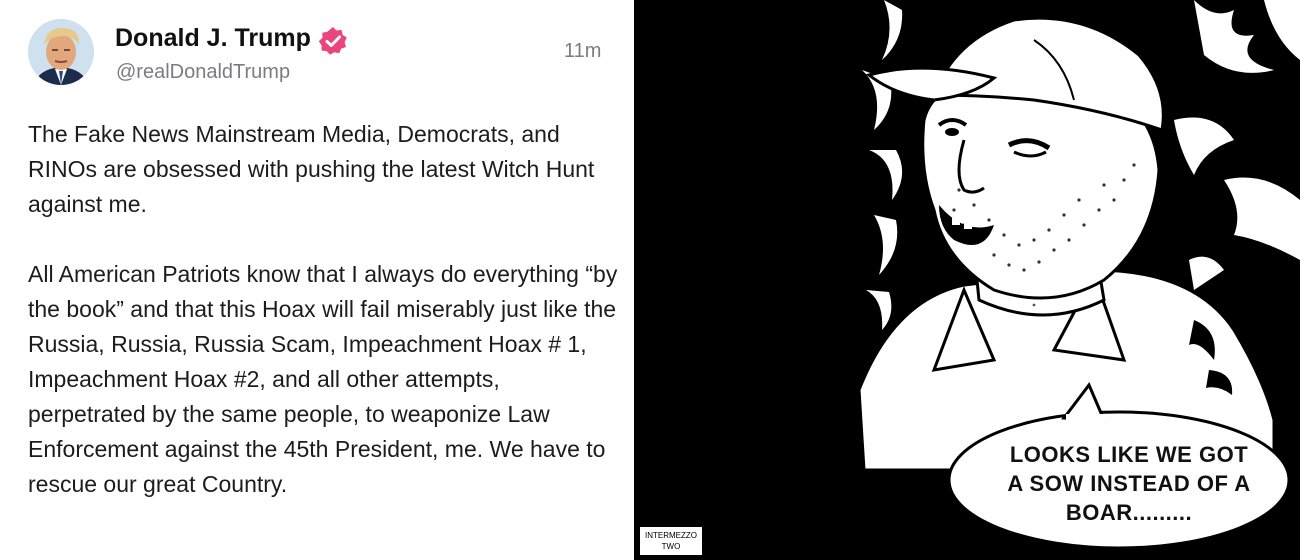 The image size is (1300, 560). I want to click on avatar, so click(61, 52).